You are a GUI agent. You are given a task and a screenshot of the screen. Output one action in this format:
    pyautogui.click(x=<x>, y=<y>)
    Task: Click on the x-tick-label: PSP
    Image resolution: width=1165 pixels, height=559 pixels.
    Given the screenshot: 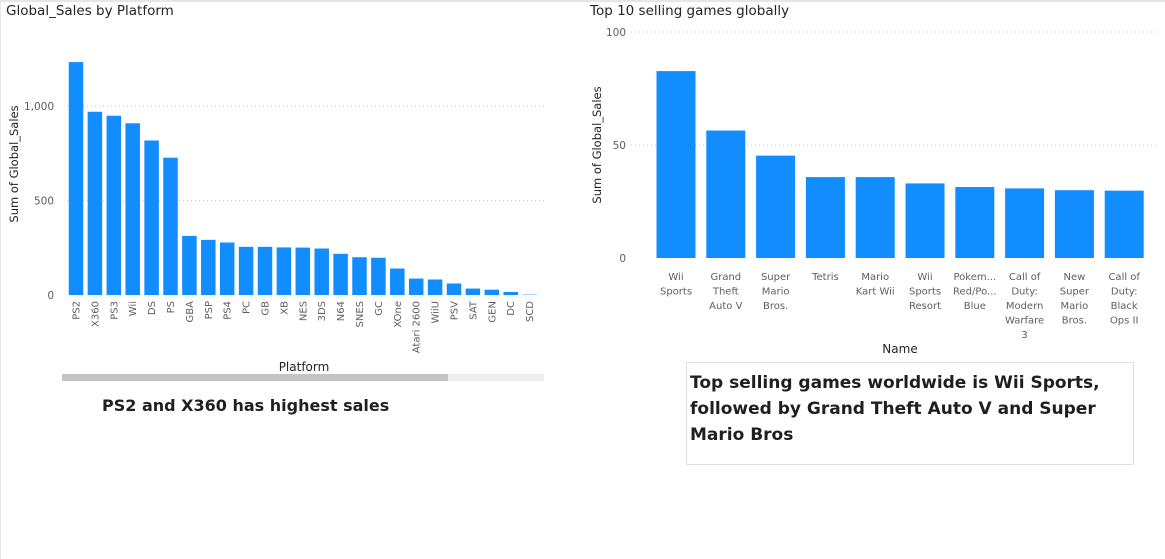 What is the action you would take?
    pyautogui.click(x=209, y=310)
    